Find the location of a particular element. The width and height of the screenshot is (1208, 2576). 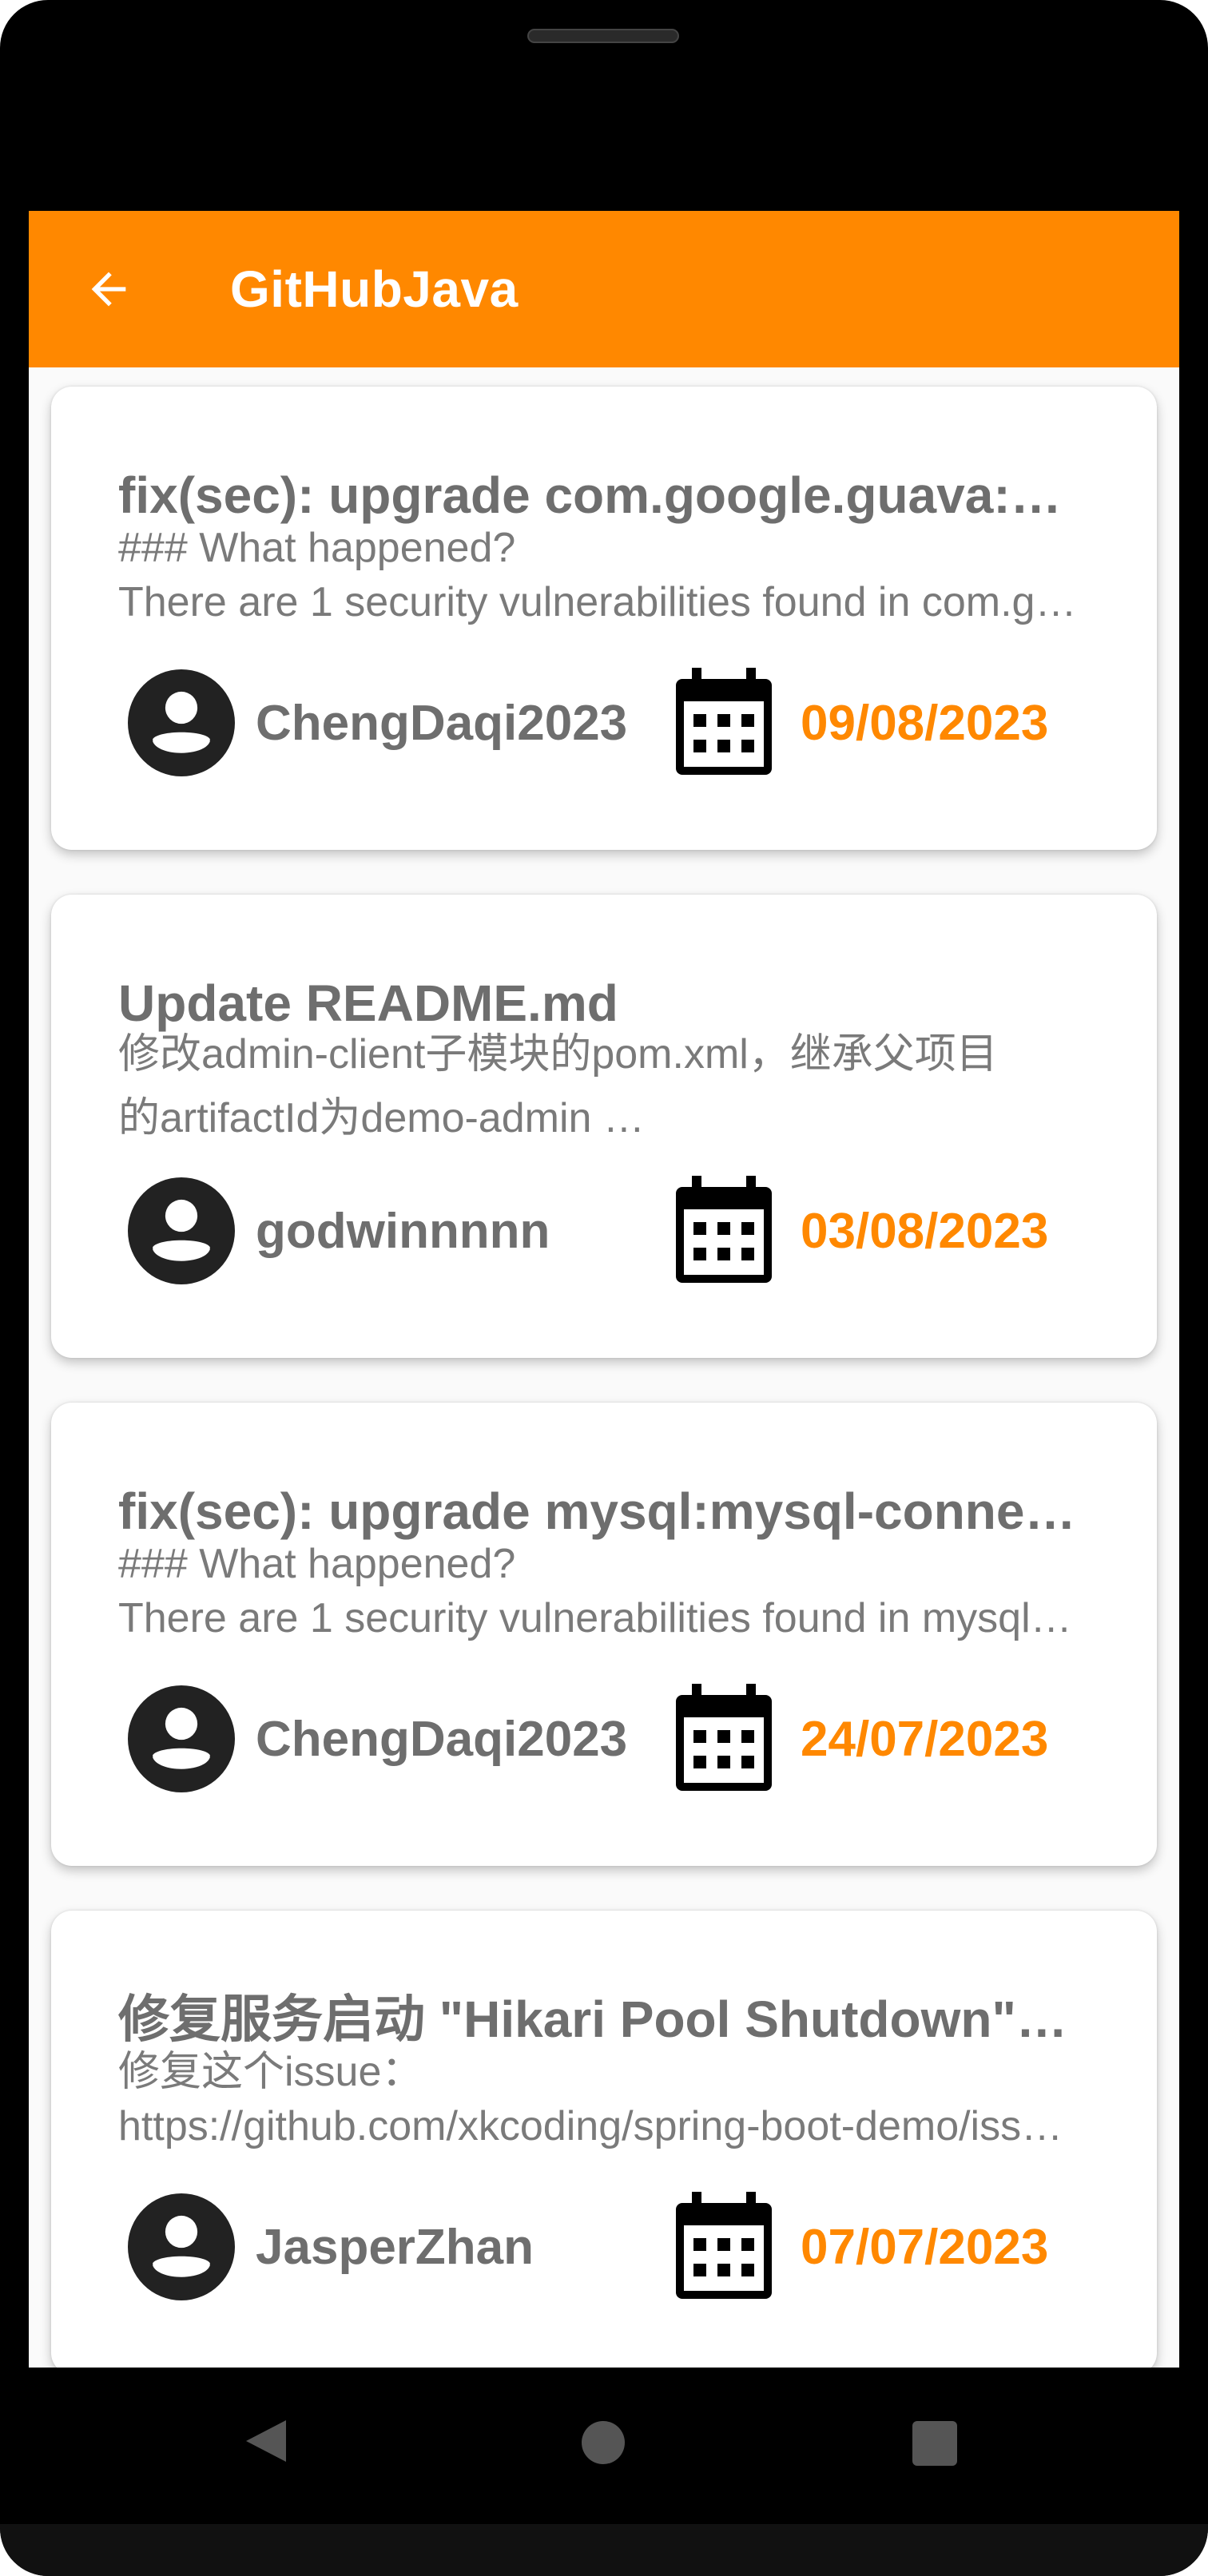

page-title: GitHubJava is located at coordinates (374, 289).